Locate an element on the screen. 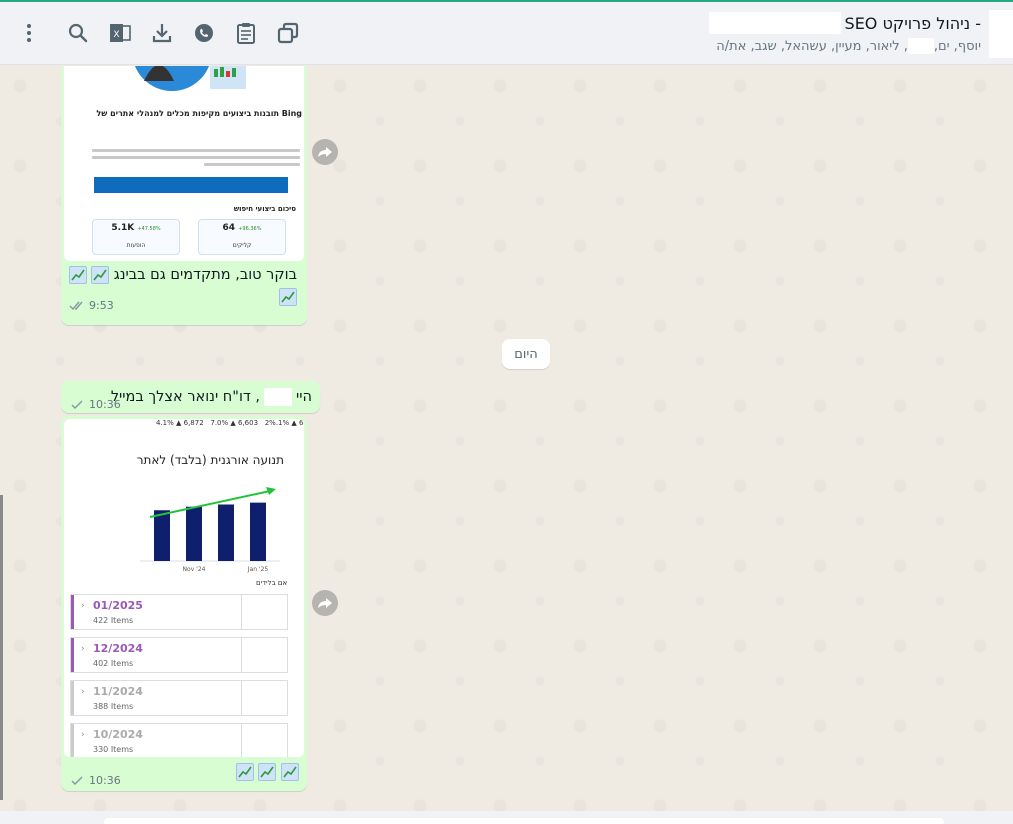 This screenshot has height=824, width=1013. folder-item: › 10/2024 330 Items is located at coordinates (179, 740).